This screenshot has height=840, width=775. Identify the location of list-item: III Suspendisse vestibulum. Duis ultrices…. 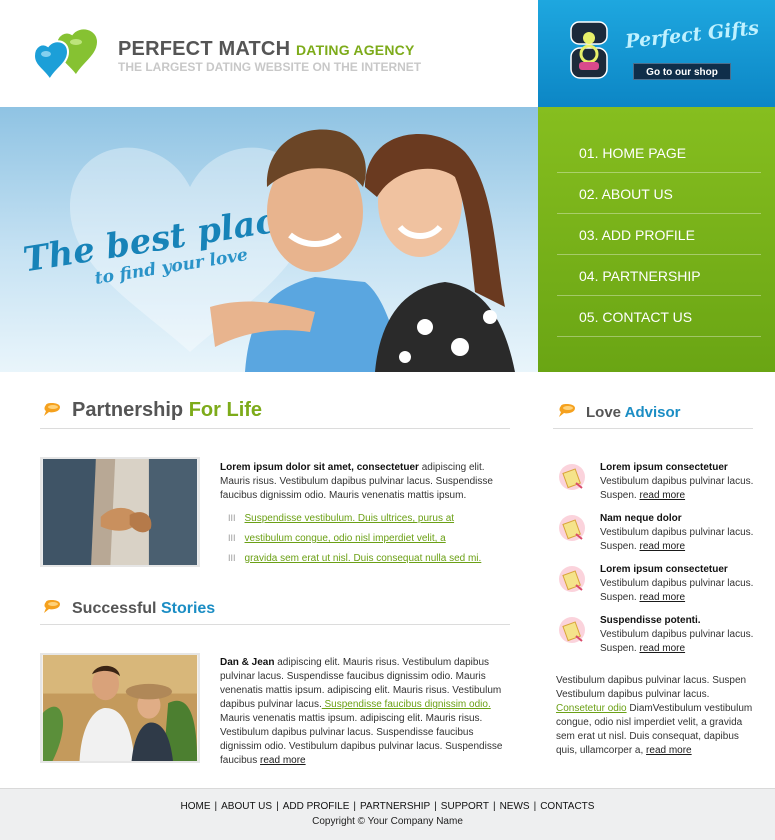
(341, 518).